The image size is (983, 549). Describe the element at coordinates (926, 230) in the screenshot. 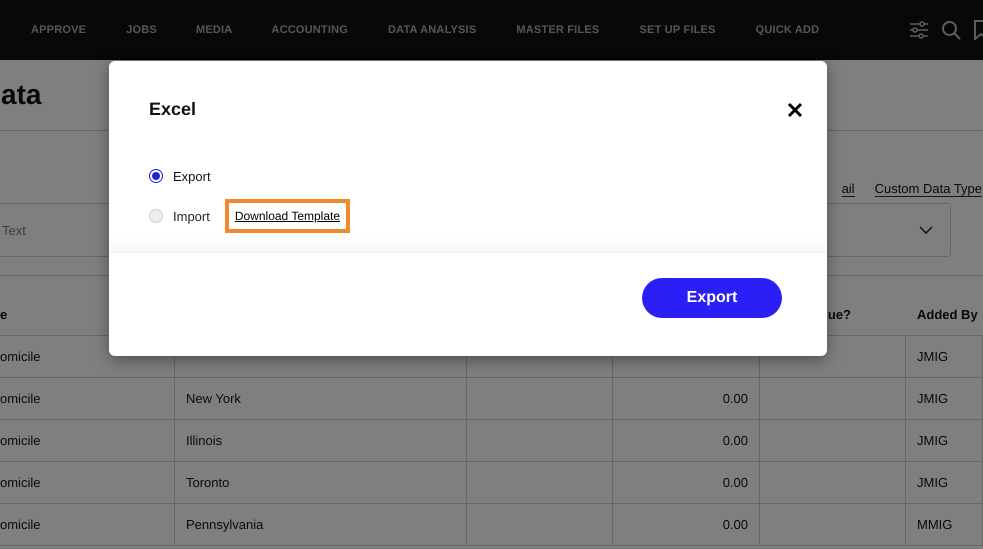

I see `chevron-down-icon` at that location.